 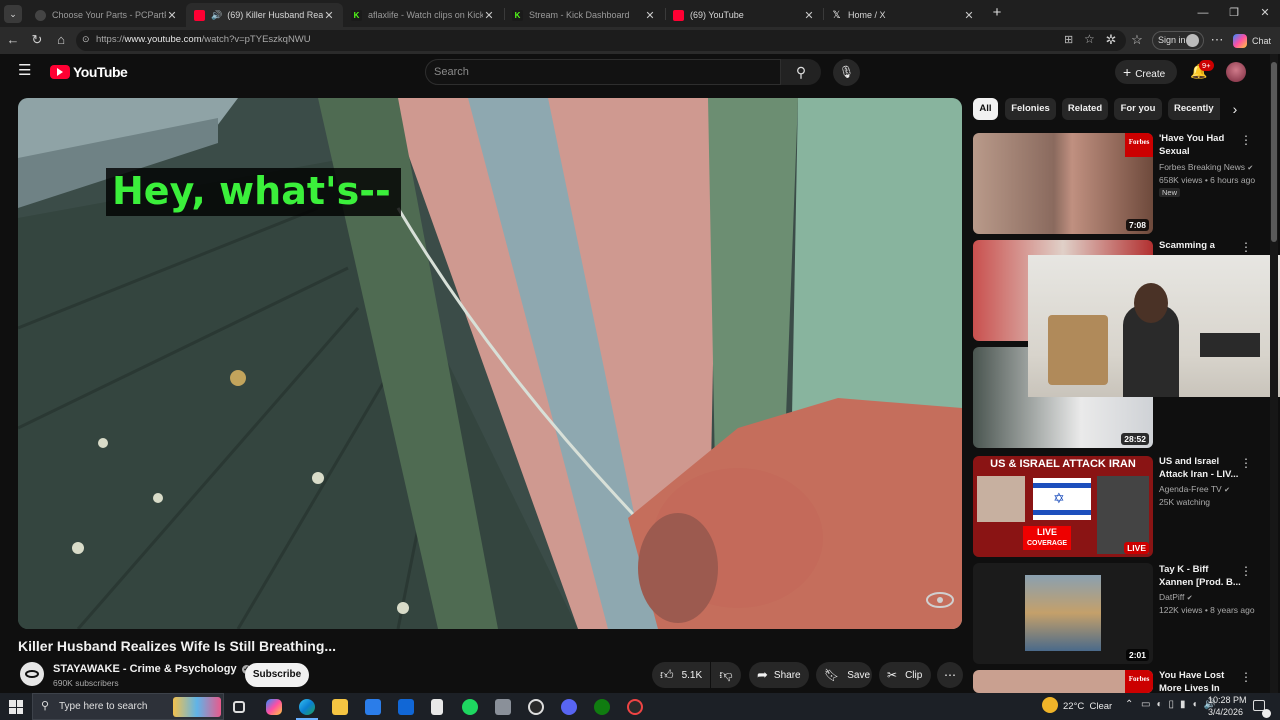 What do you see at coordinates (602, 707) in the screenshot?
I see `xbox-icon` at bounding box center [602, 707].